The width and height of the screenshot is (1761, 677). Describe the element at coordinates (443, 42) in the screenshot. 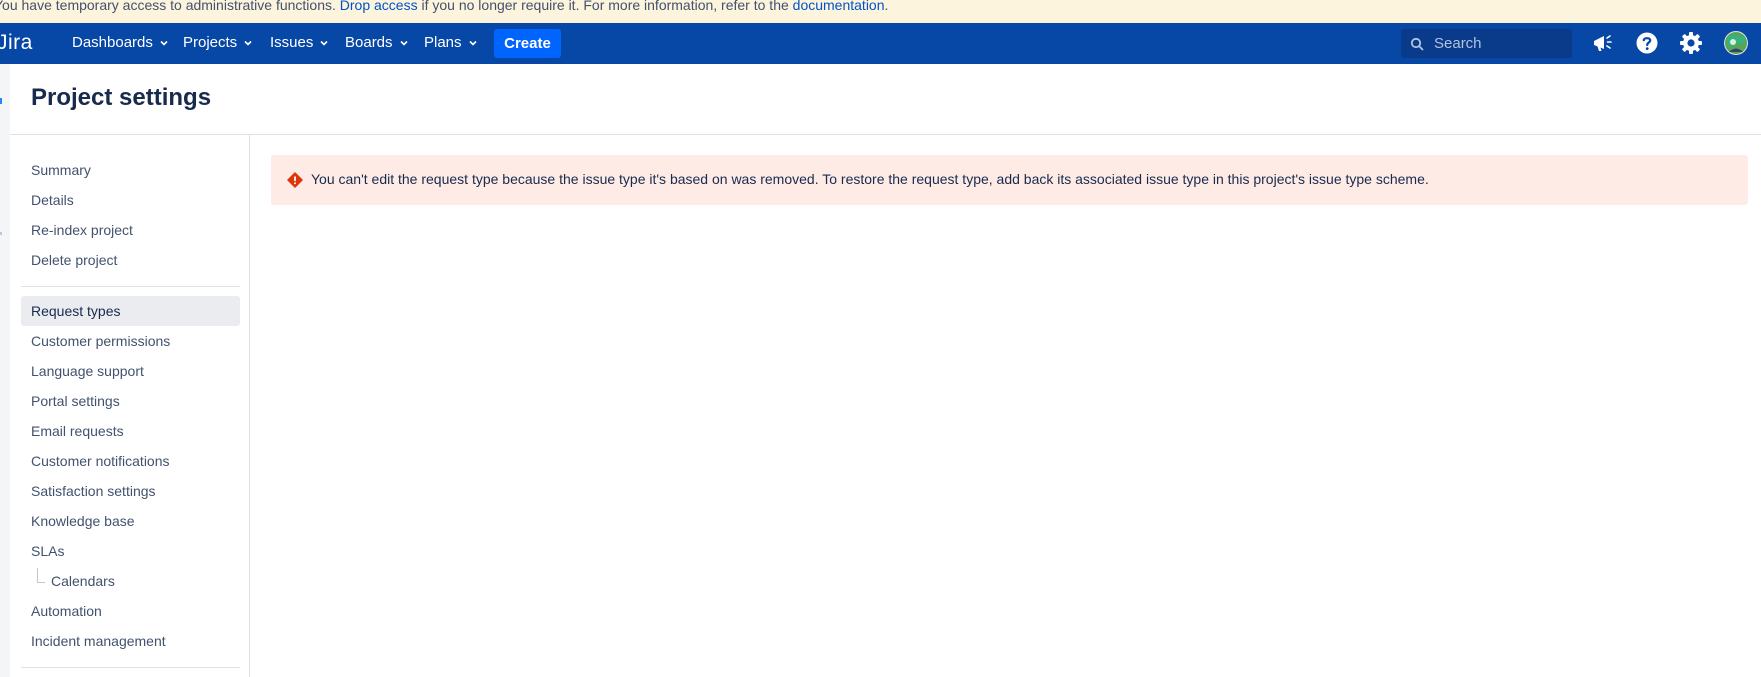

I see `nav-plans-label: Plans` at that location.